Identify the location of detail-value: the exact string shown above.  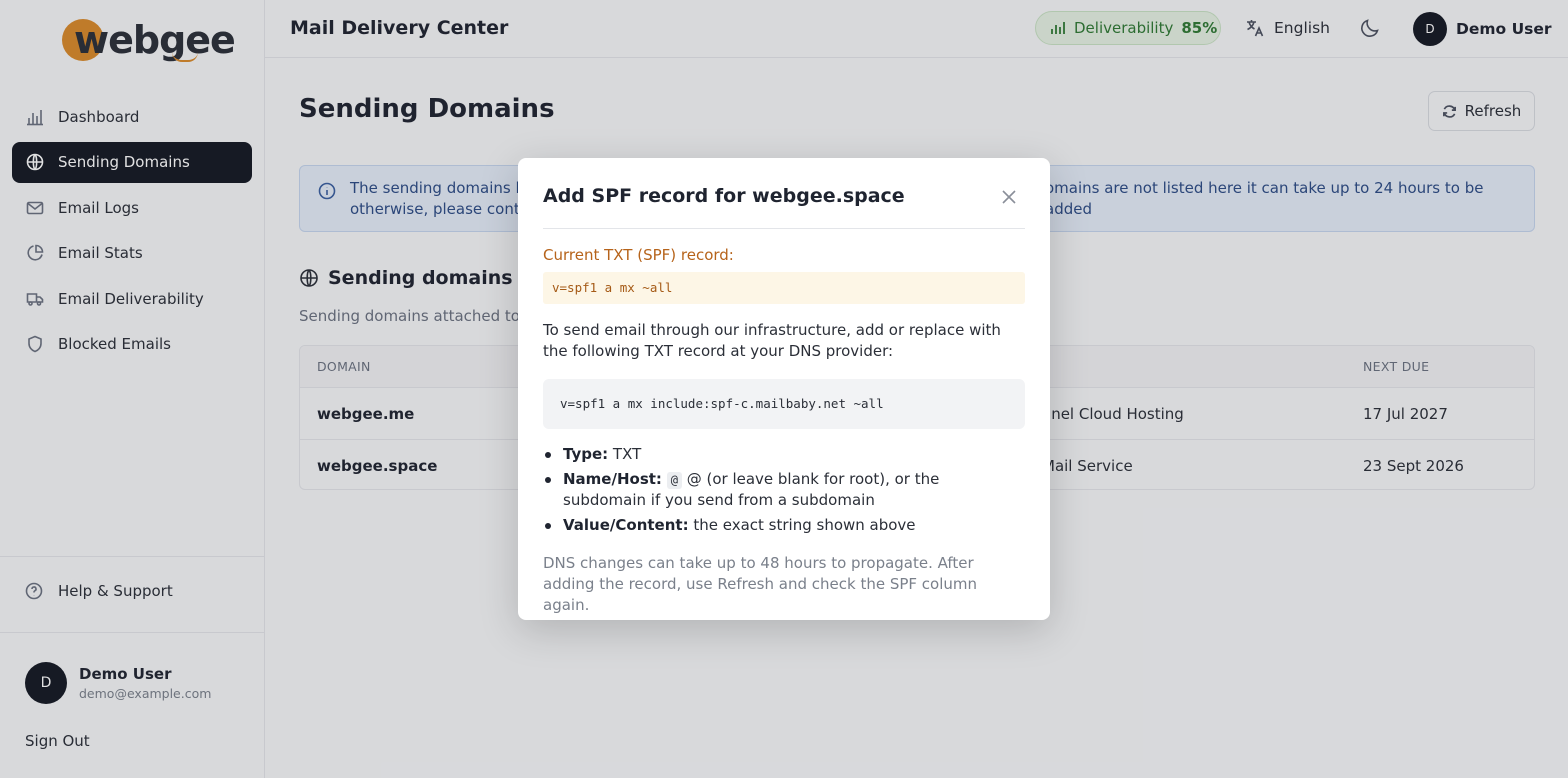
(804, 525).